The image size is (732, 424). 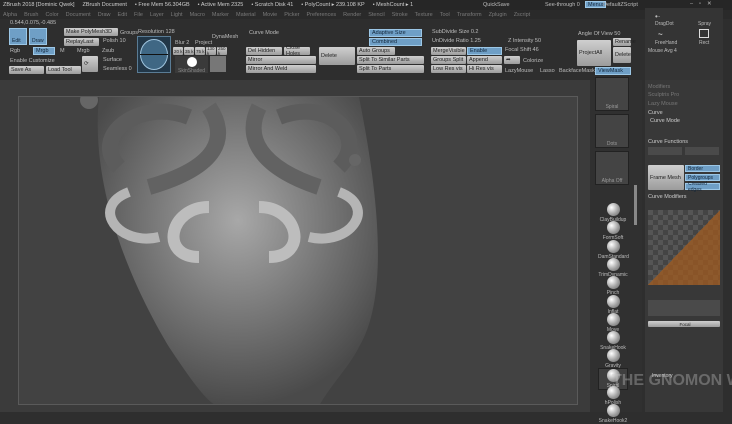 What do you see at coordinates (178, 51) in the screenshot?
I see `resolution-preset-button: 20 k` at bounding box center [178, 51].